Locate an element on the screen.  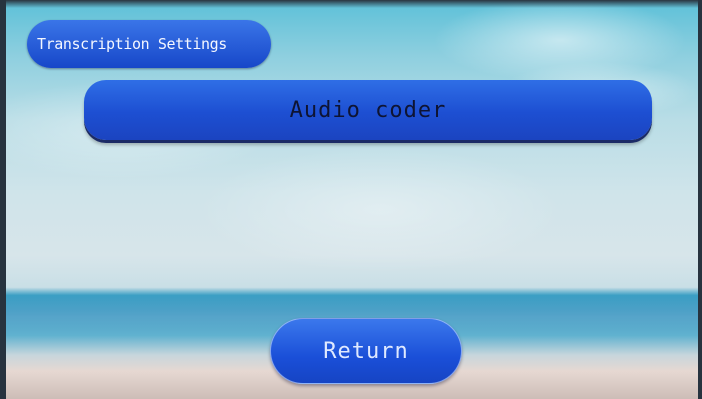
page-title-chip: Transcription Settings is located at coordinates (149, 44).